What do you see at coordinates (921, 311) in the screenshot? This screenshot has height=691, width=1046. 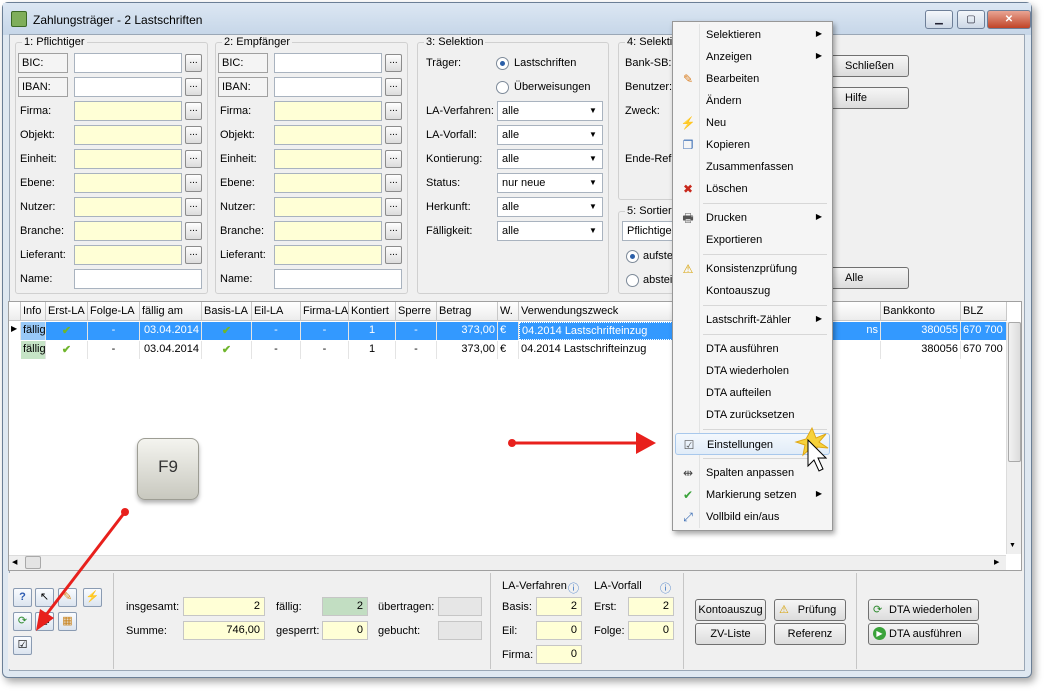 I see `column-header: Bankkonto` at bounding box center [921, 311].